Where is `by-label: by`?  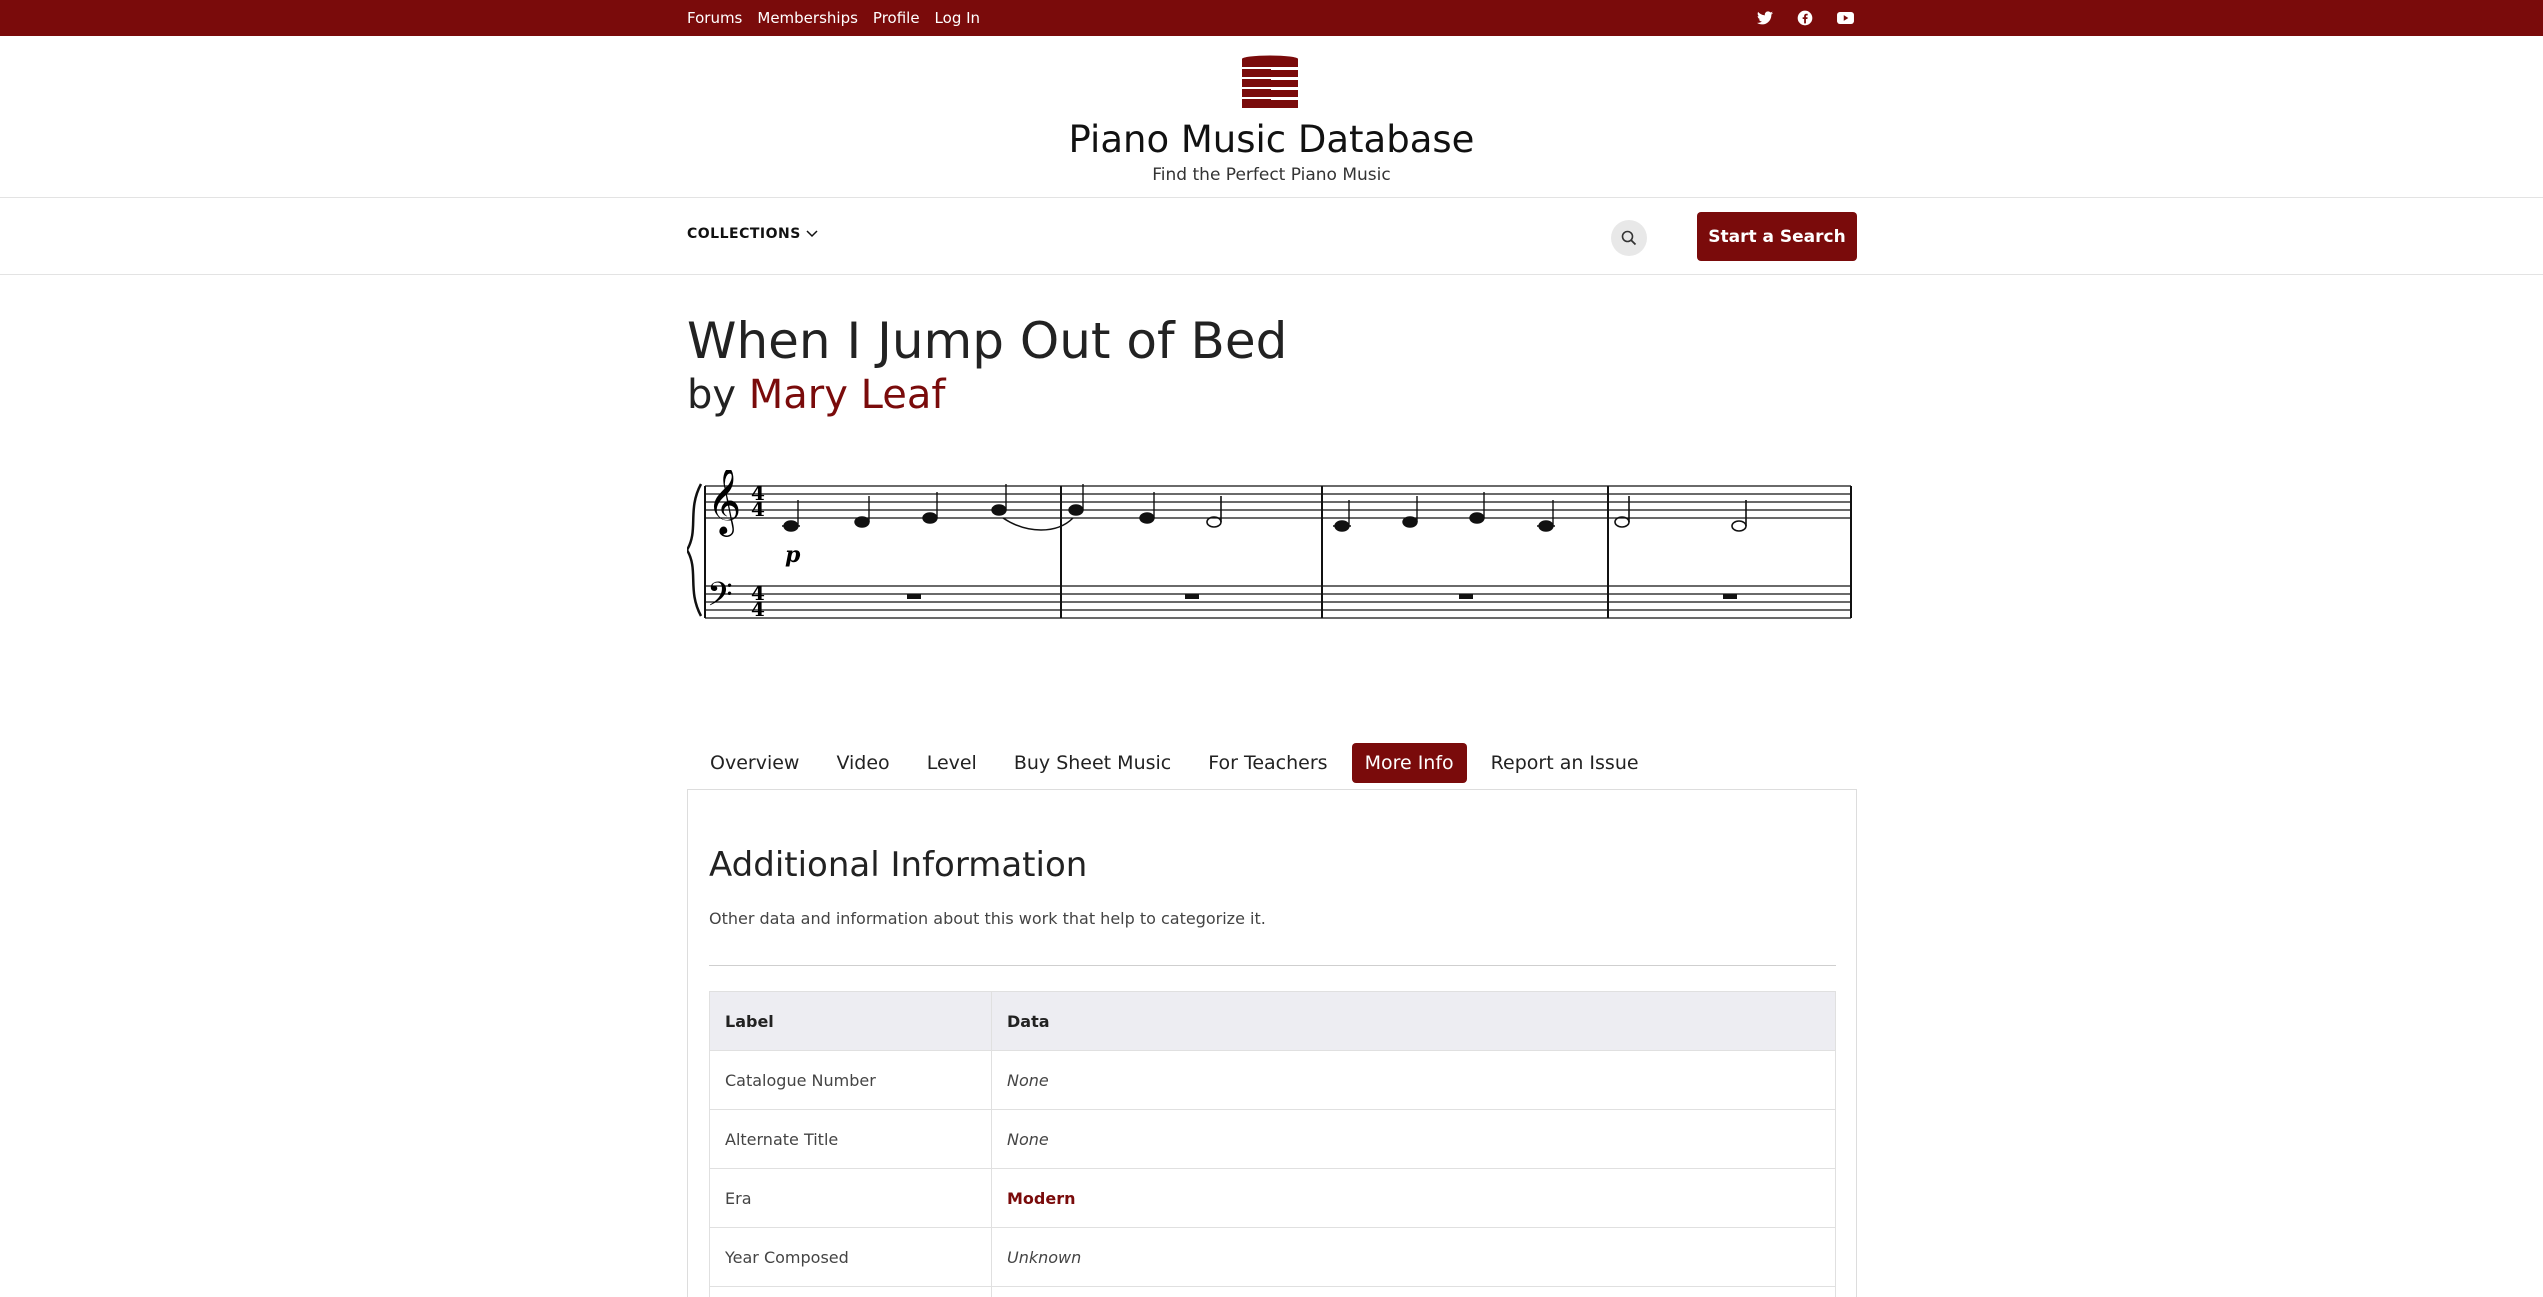
by-label: by is located at coordinates (712, 395).